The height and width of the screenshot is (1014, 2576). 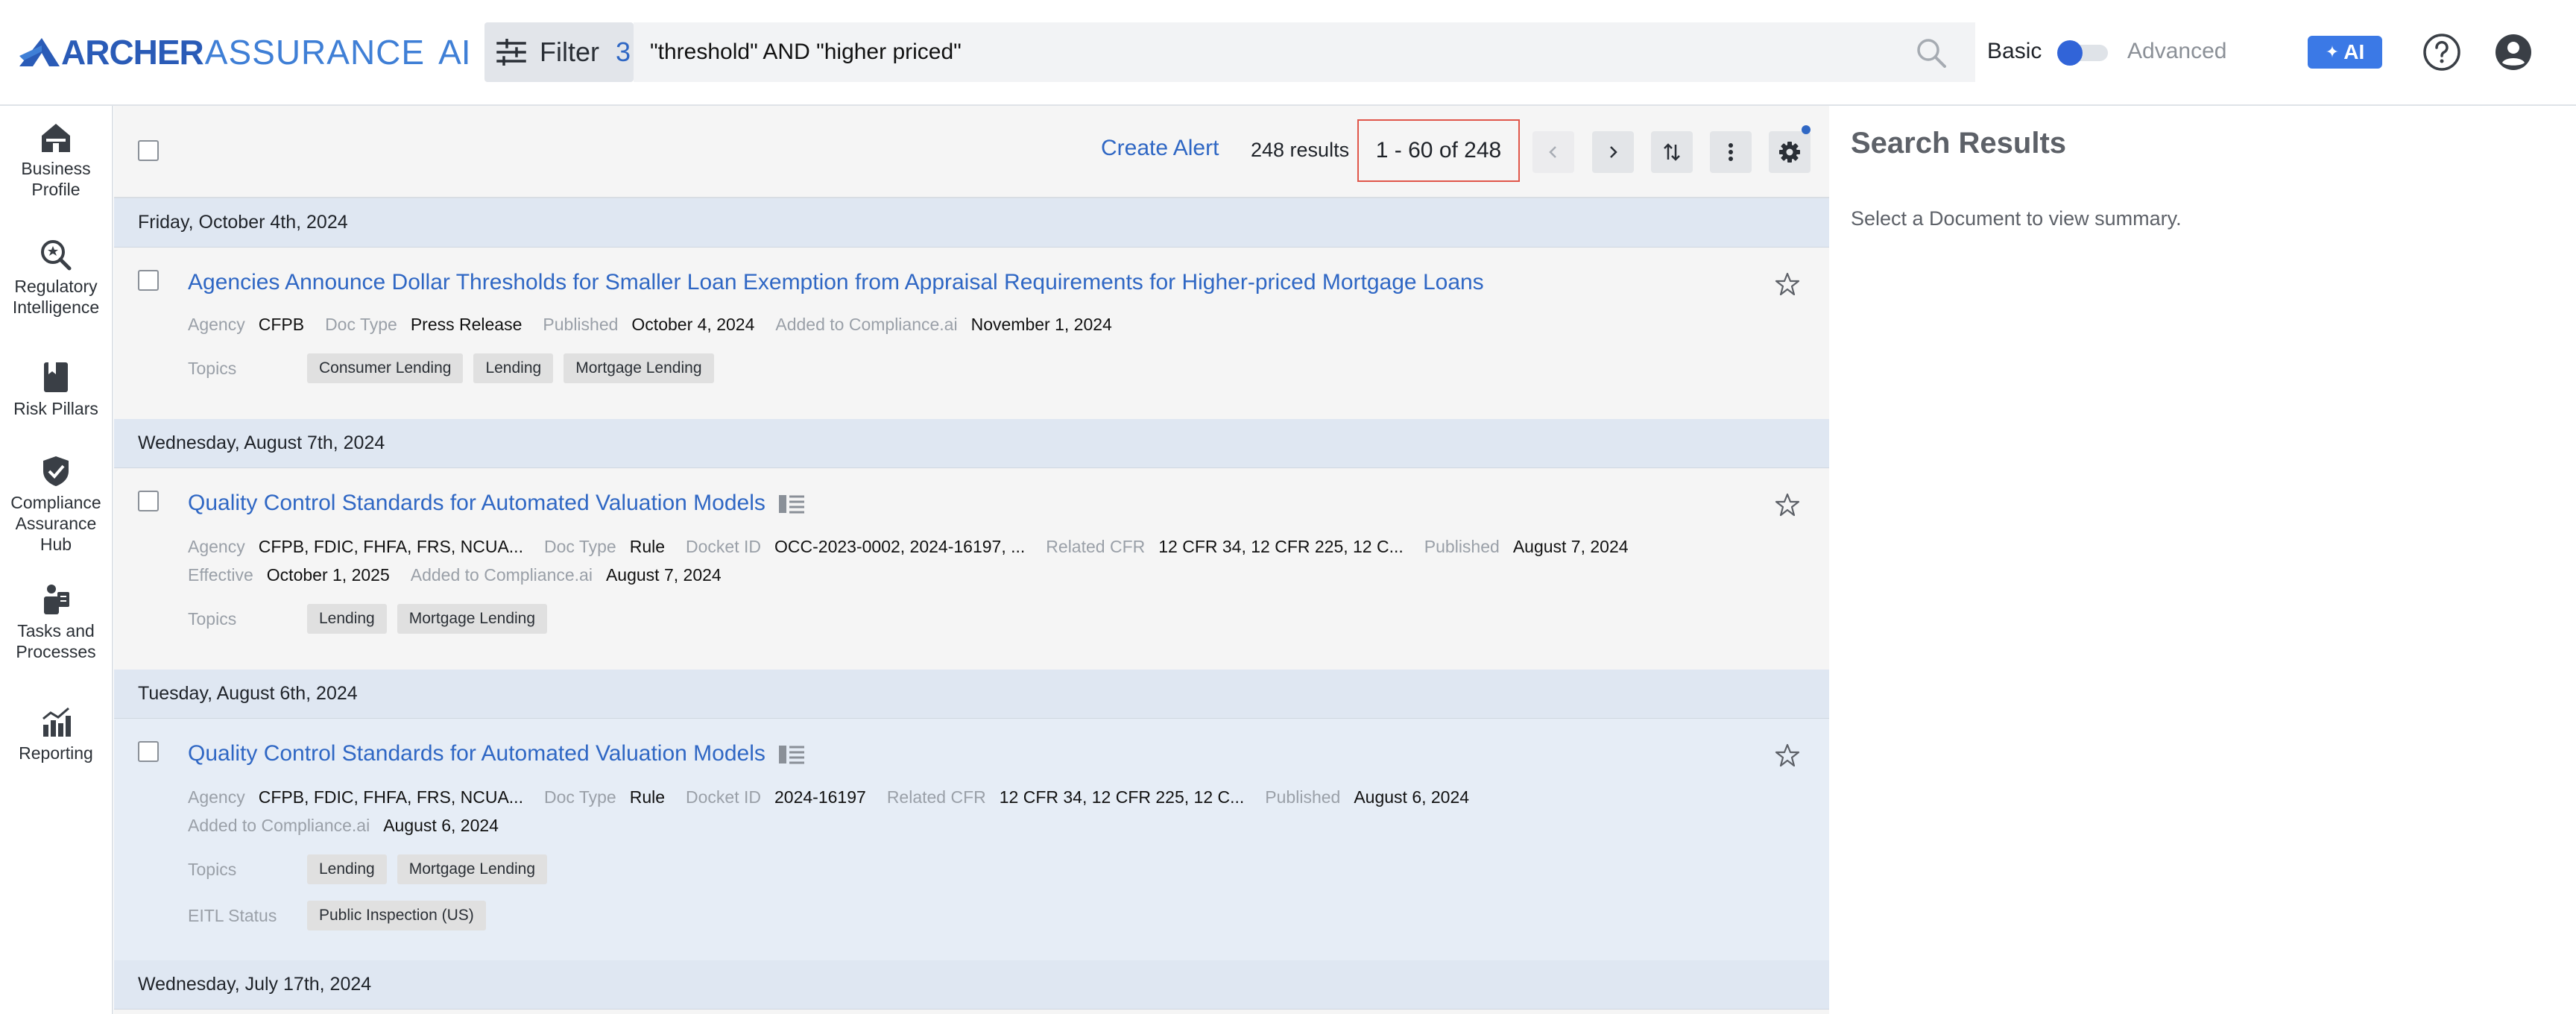 I want to click on nav-business-profile: Business Profile, so click(x=56, y=161).